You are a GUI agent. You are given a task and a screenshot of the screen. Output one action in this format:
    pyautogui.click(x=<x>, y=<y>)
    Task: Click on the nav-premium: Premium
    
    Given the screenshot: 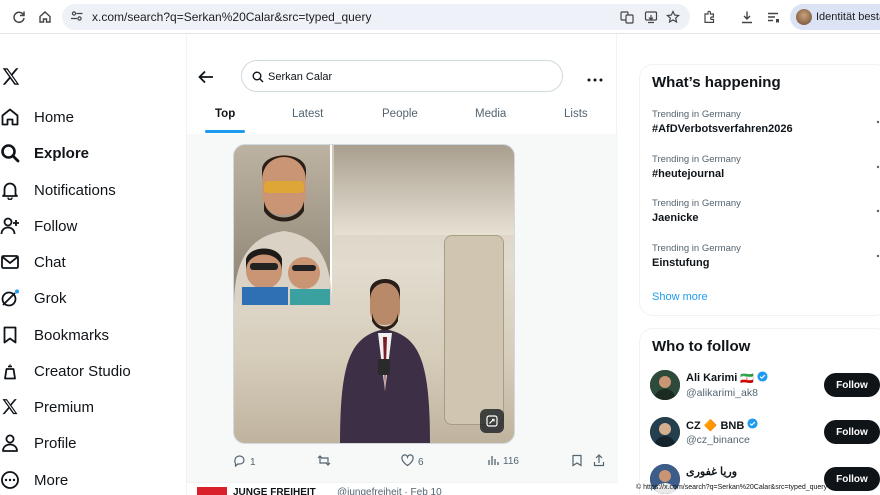 What is the action you would take?
    pyautogui.click(x=47, y=407)
    